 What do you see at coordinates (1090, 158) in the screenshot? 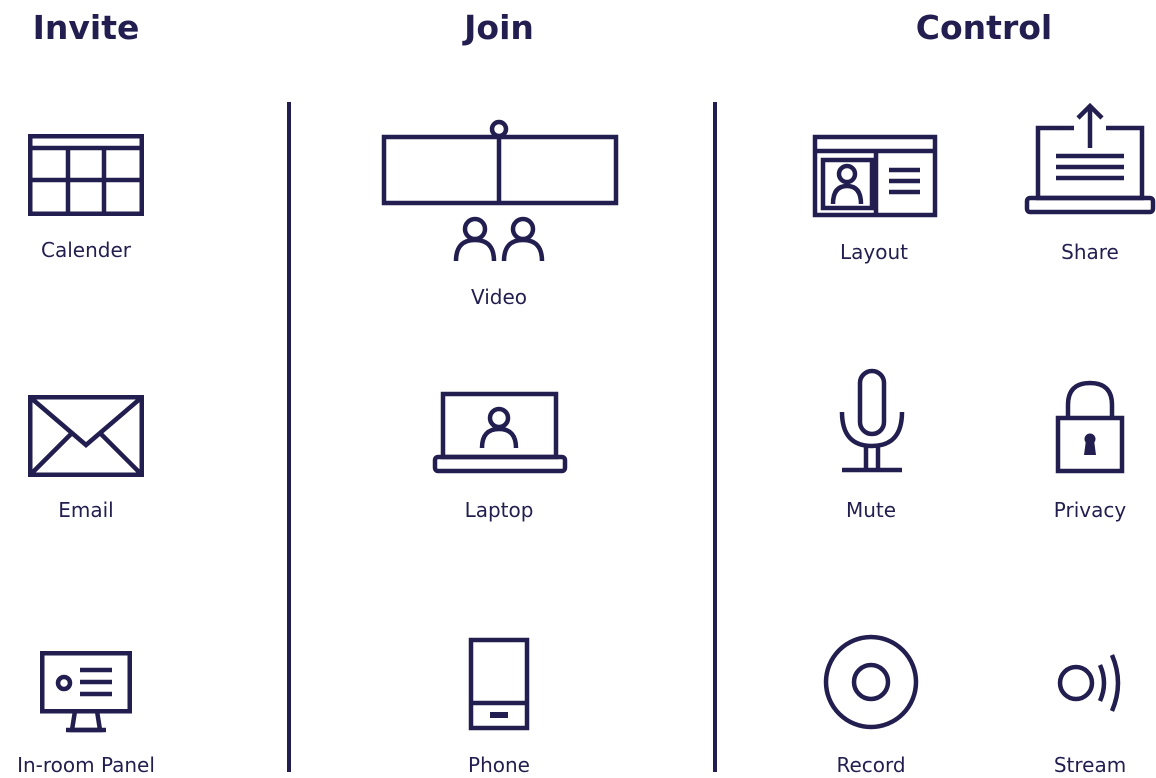
I see `share-icon` at bounding box center [1090, 158].